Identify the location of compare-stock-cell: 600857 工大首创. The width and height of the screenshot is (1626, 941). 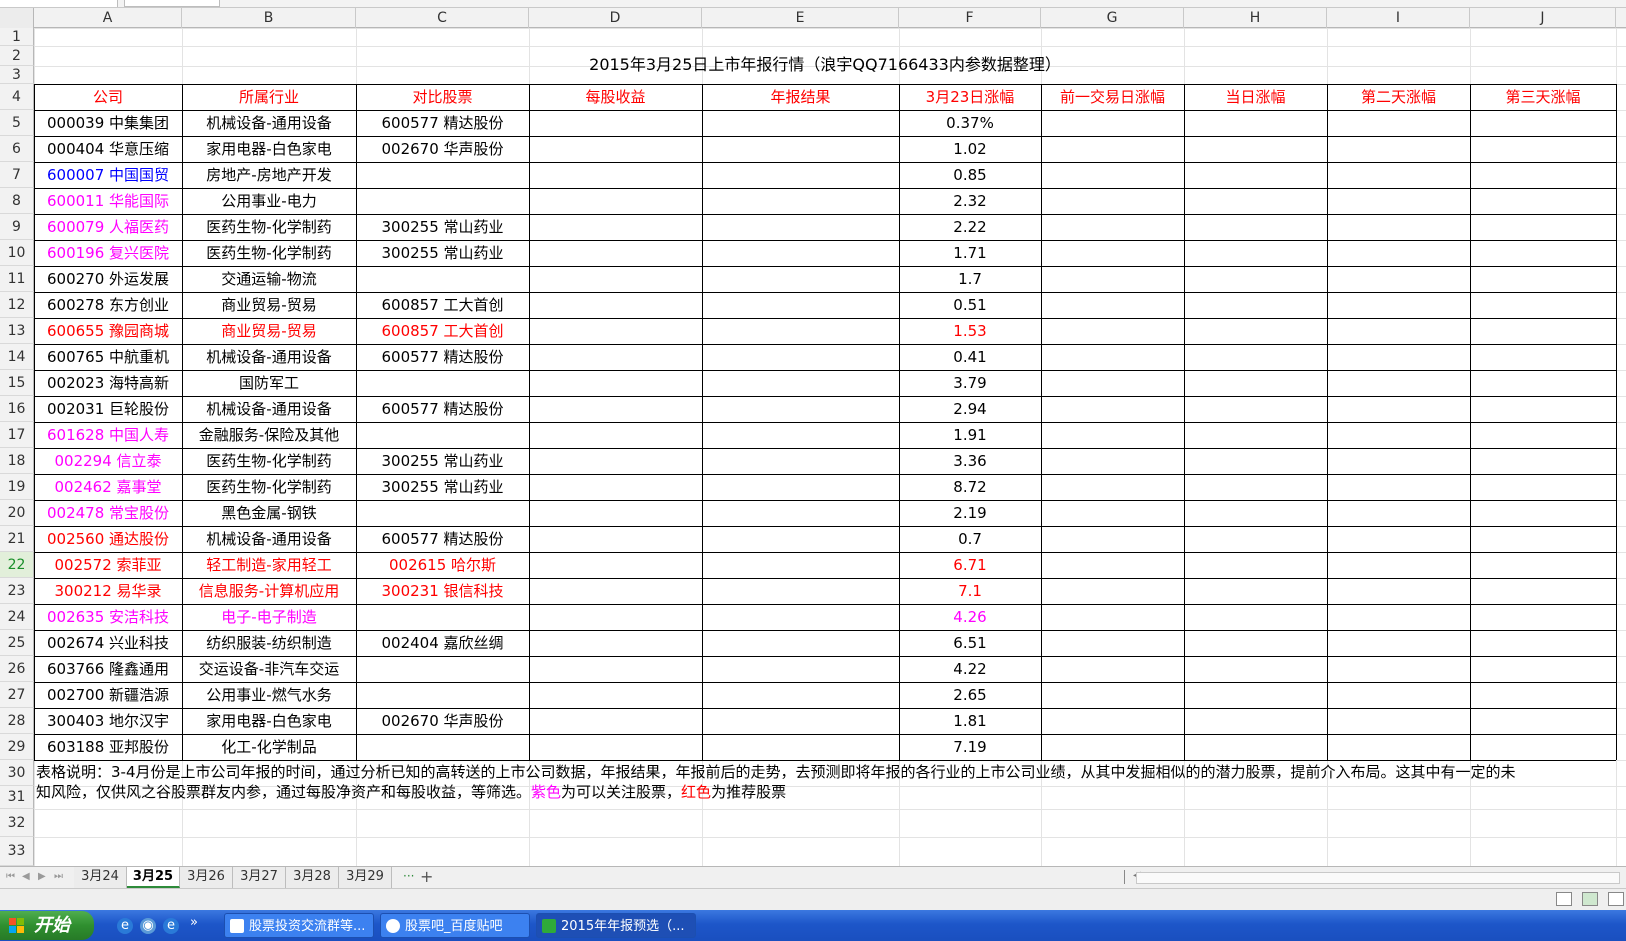
(442, 305).